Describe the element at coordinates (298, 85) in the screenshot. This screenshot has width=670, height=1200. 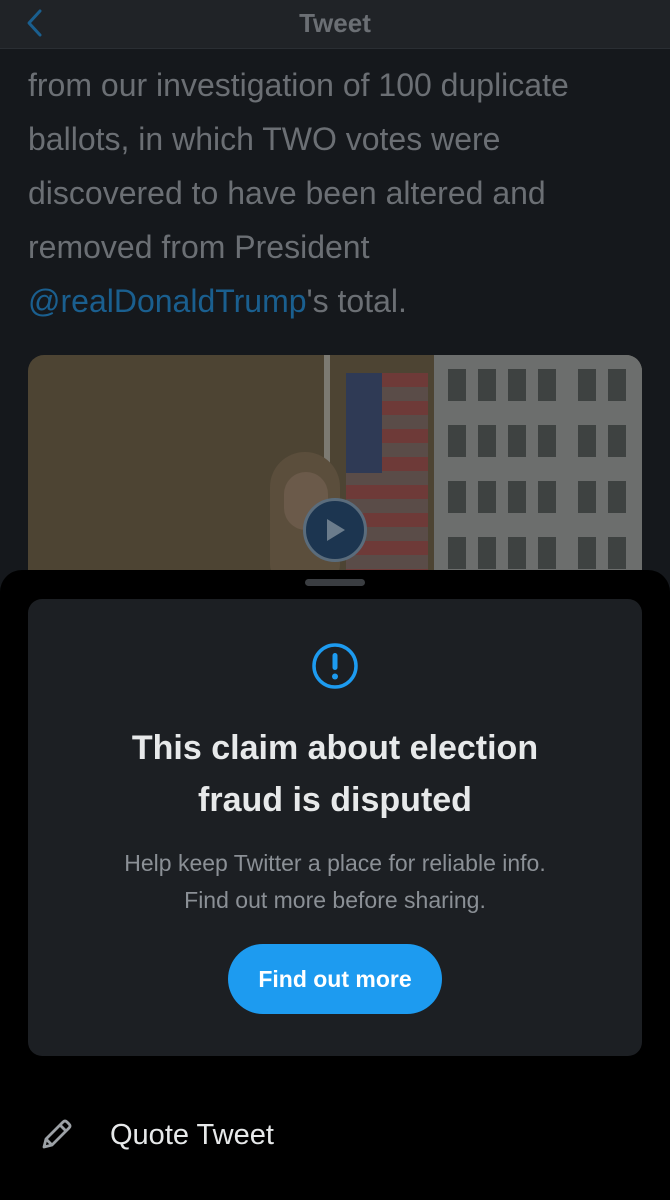
I see `tweet-line: from our investigation of 100 duplicate` at that location.